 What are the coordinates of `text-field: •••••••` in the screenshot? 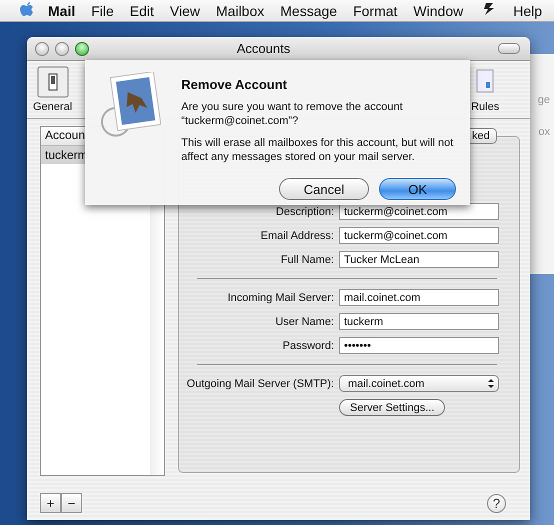 It's located at (419, 345).